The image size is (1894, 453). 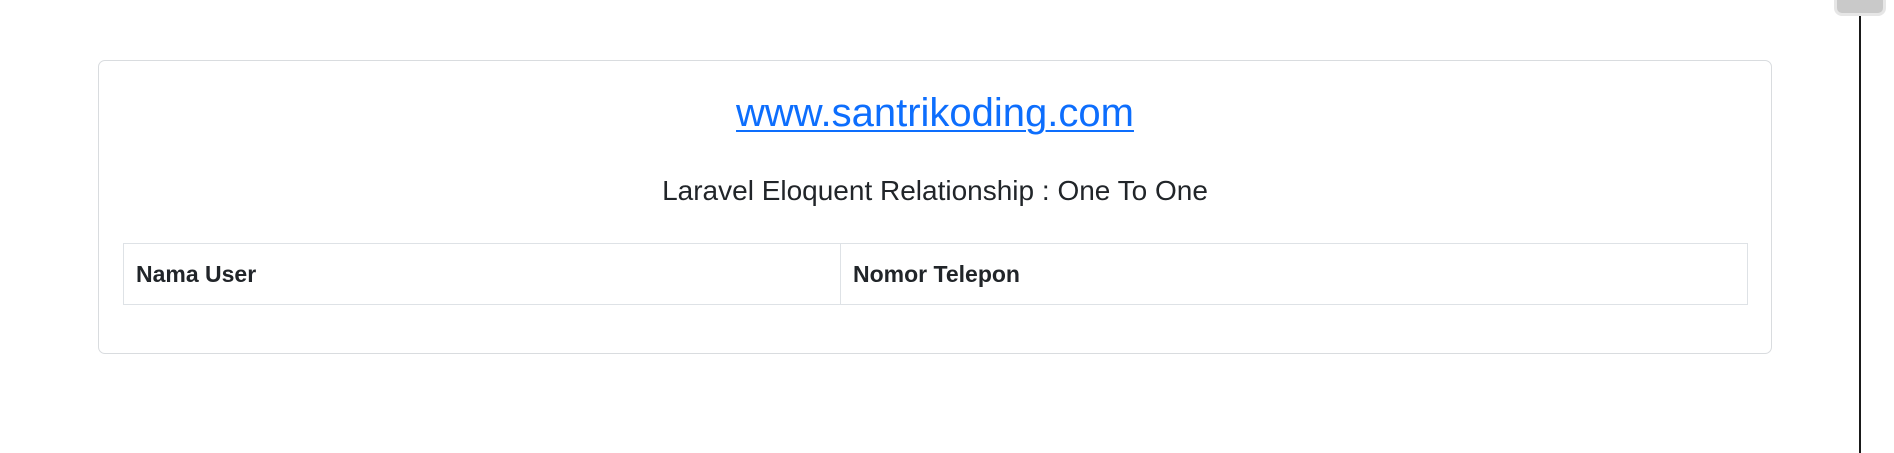 What do you see at coordinates (1294, 274) in the screenshot?
I see `column-header-nomor-telepon: Nomor Telepon` at bounding box center [1294, 274].